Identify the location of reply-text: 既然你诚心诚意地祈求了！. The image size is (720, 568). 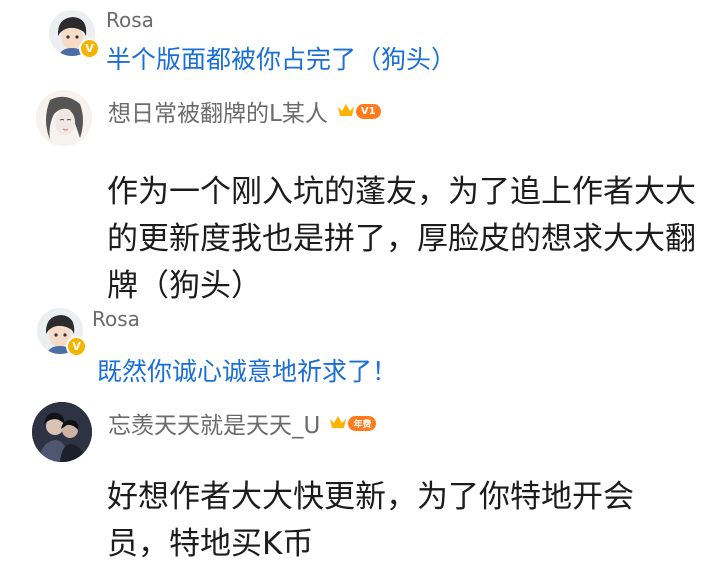
(247, 371).